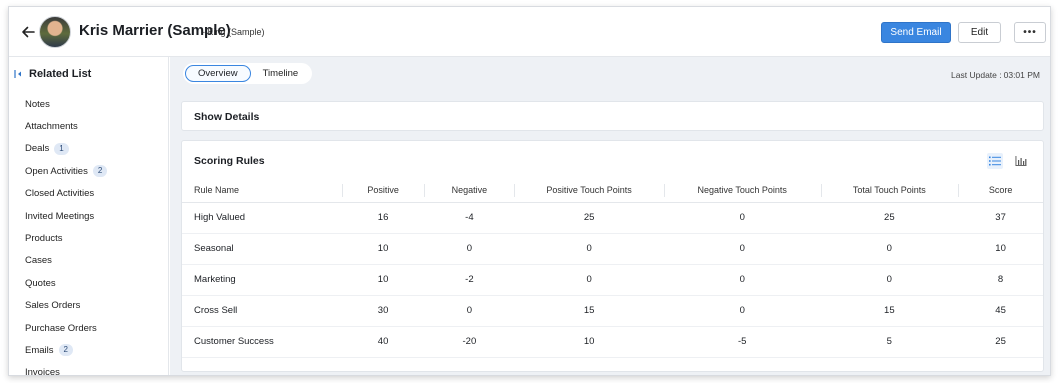 This screenshot has height=383, width=1059. I want to click on account-subtitle: - King (Sample), so click(233, 32).